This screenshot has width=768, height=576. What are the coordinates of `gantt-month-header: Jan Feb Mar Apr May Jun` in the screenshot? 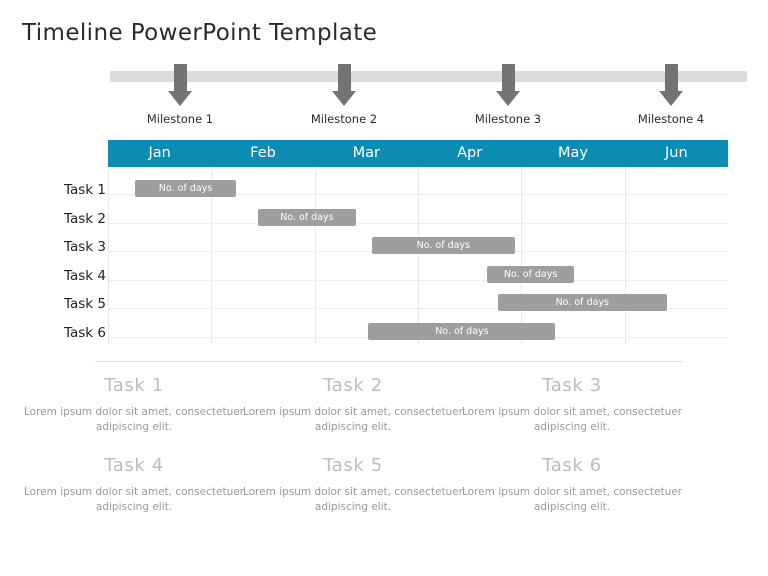 It's located at (418, 153).